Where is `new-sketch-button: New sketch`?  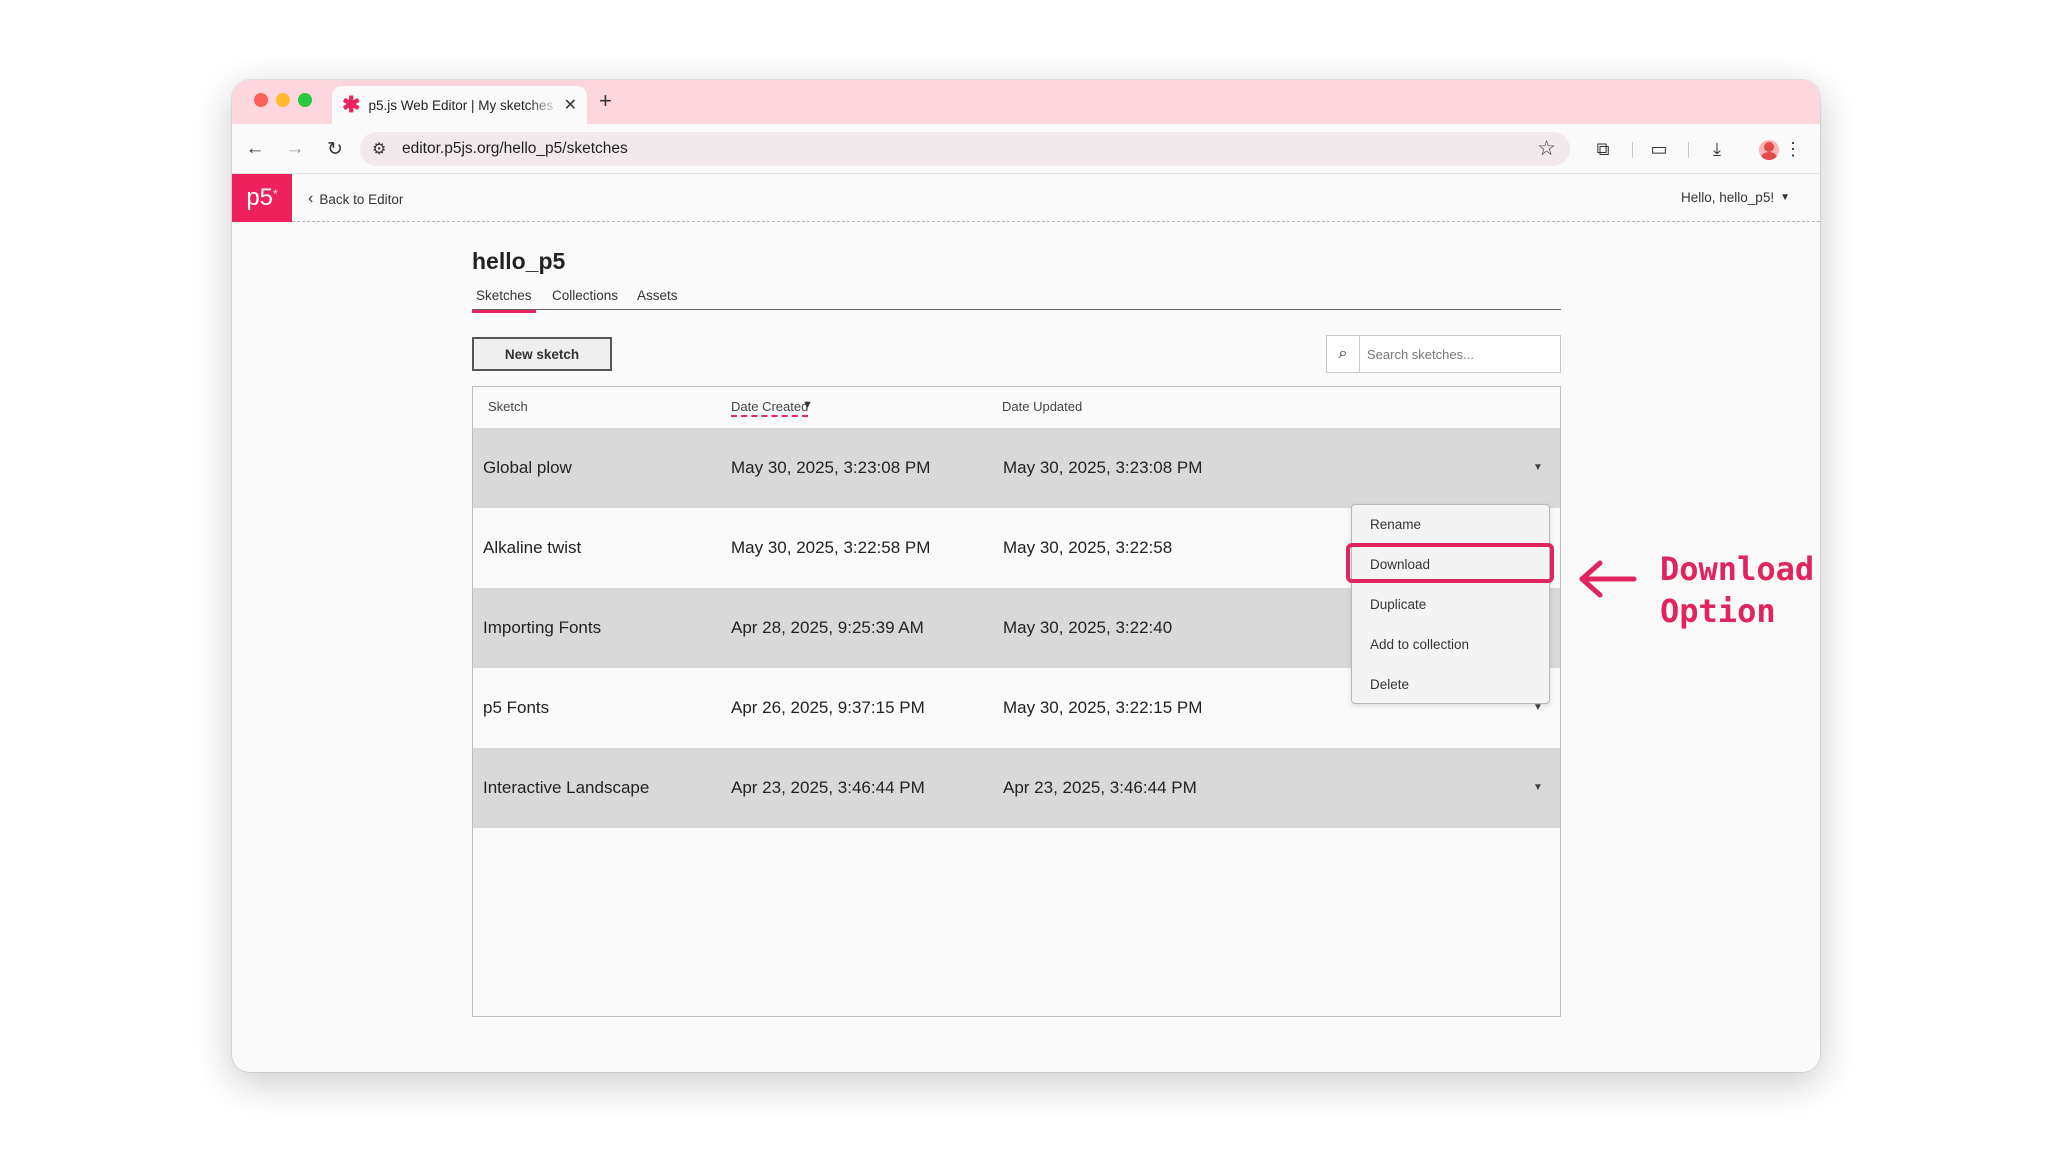 new-sketch-button: New sketch is located at coordinates (542, 354).